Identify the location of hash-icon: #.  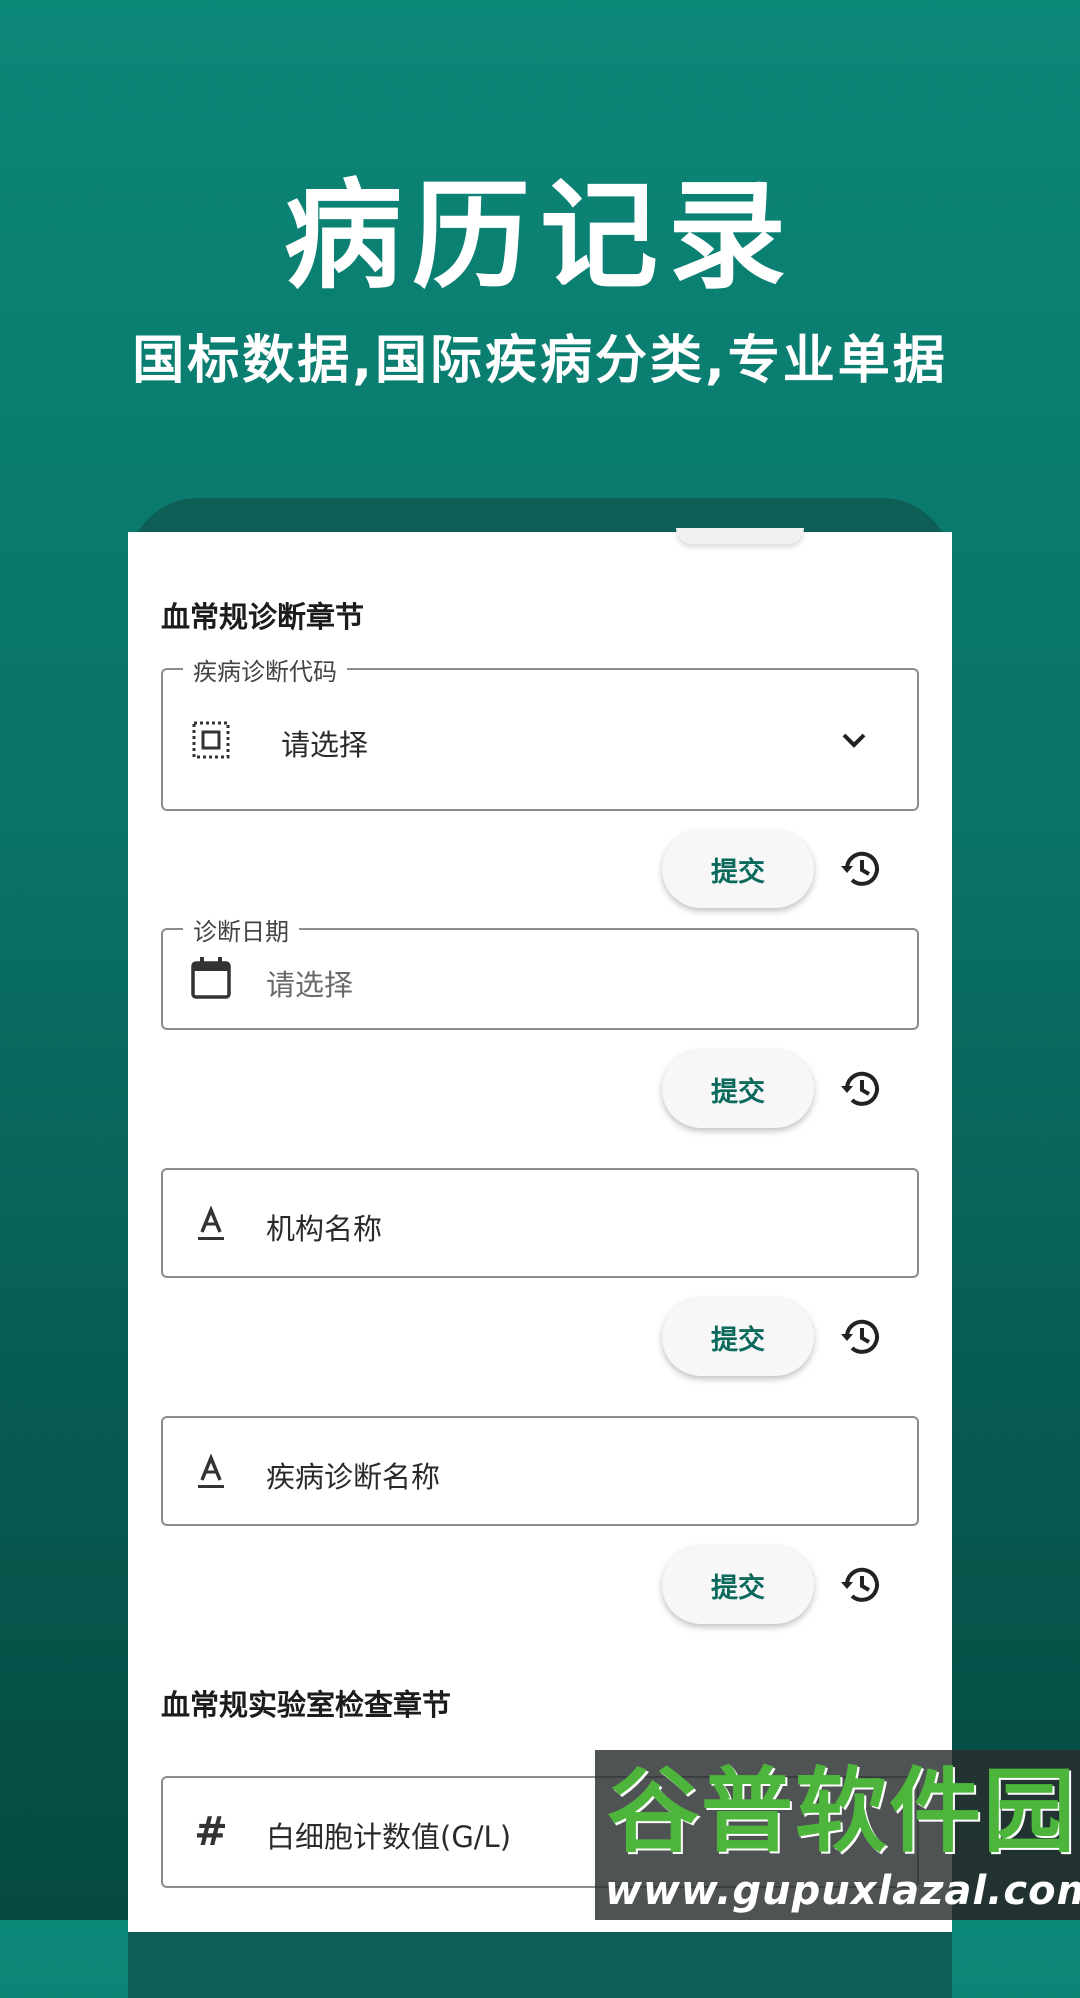
(211, 1832).